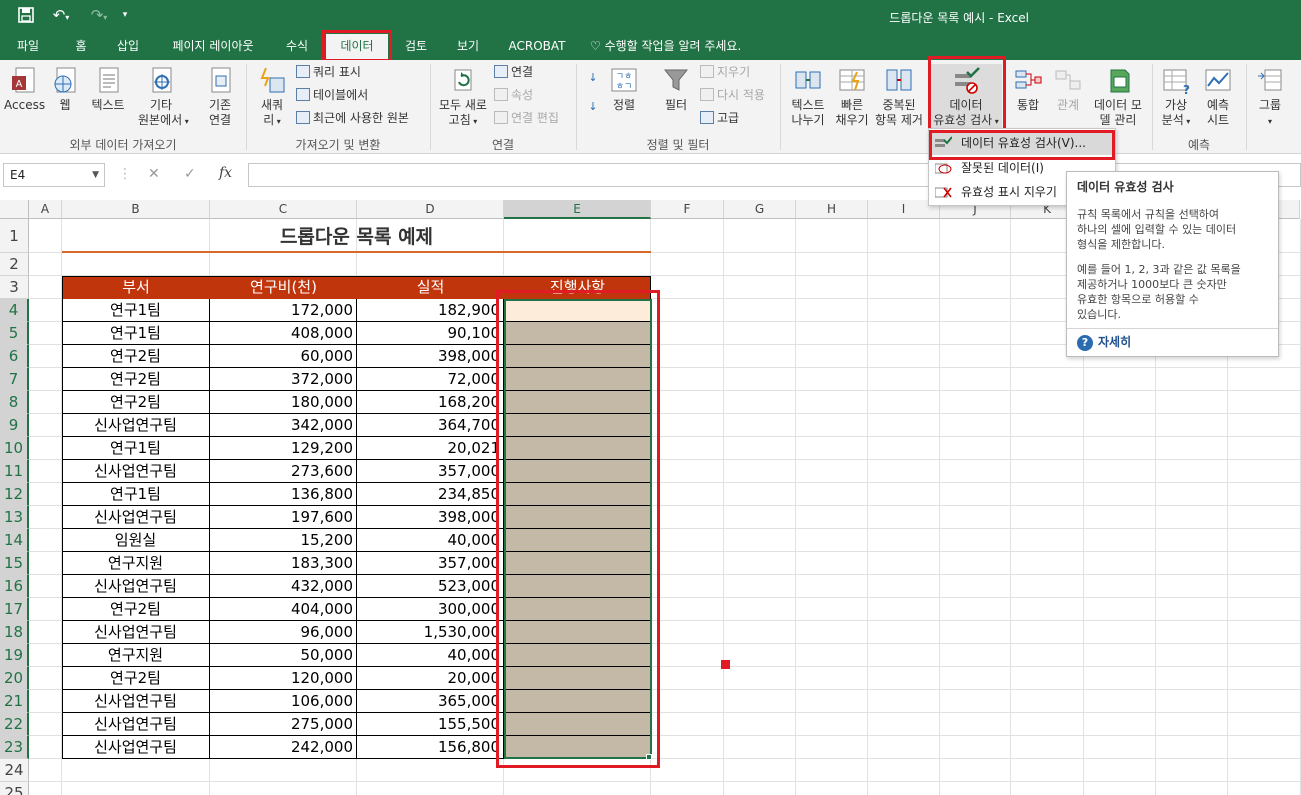 Image resolution: width=1301 pixels, height=795 pixels. What do you see at coordinates (537, 46) in the screenshot?
I see `tab-acrobat: ACROBAT` at bounding box center [537, 46].